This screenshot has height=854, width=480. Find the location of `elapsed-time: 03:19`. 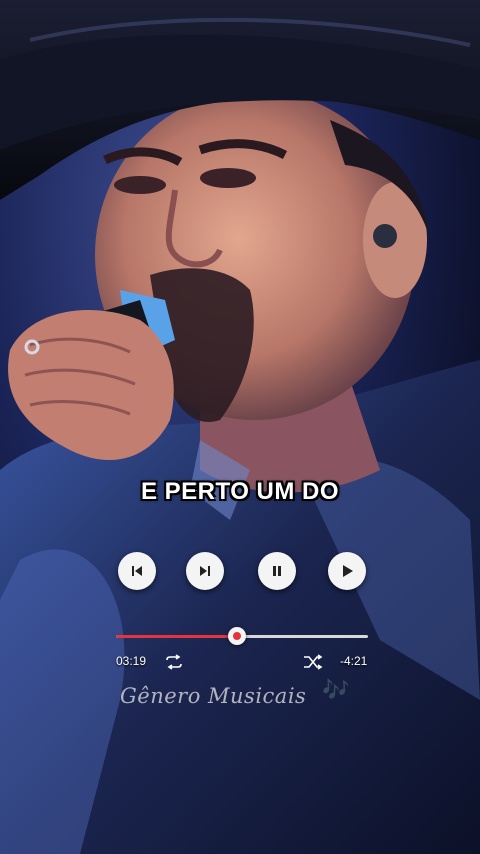

elapsed-time: 03:19 is located at coordinates (131, 661).